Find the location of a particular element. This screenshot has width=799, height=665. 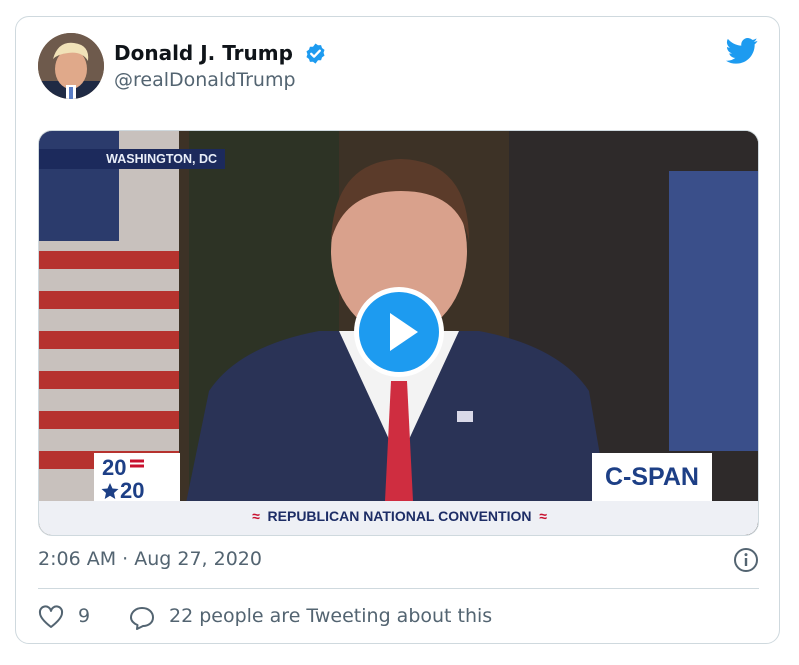

banner-stripe-left: ≈ is located at coordinates (256, 516).